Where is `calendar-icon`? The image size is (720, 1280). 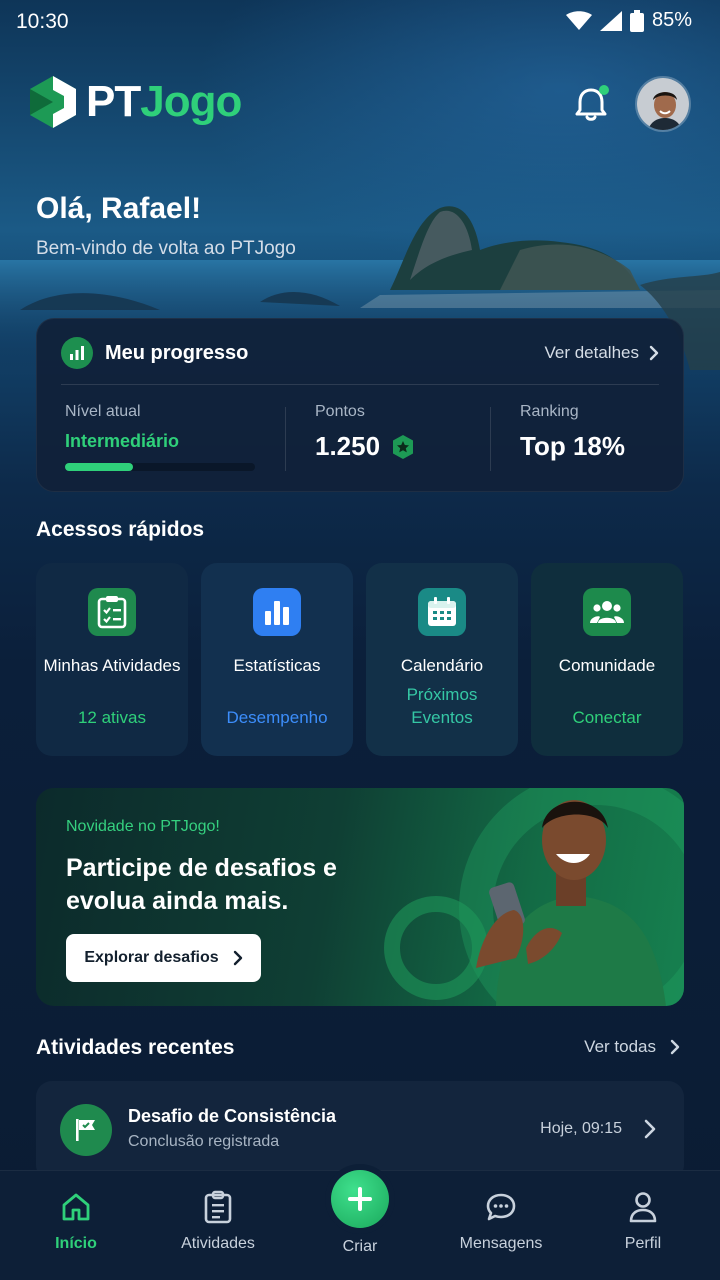 calendar-icon is located at coordinates (442, 612).